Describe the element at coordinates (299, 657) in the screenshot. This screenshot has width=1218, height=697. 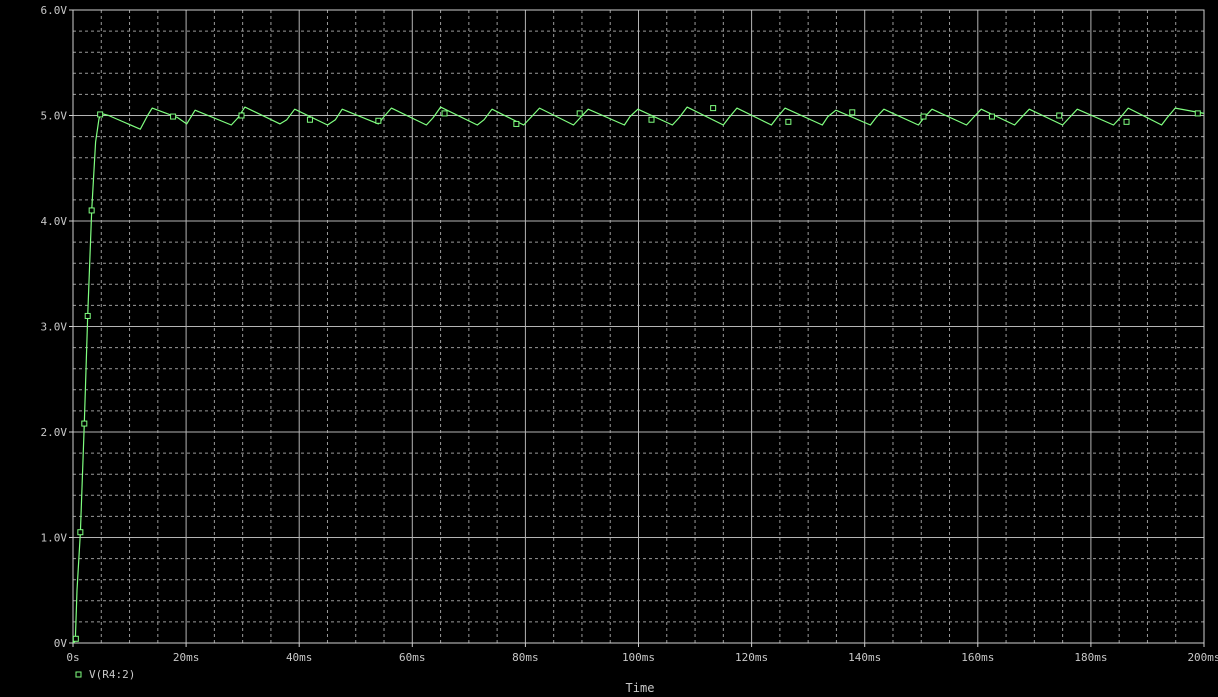
I see `x-tick-label: 40ms` at that location.